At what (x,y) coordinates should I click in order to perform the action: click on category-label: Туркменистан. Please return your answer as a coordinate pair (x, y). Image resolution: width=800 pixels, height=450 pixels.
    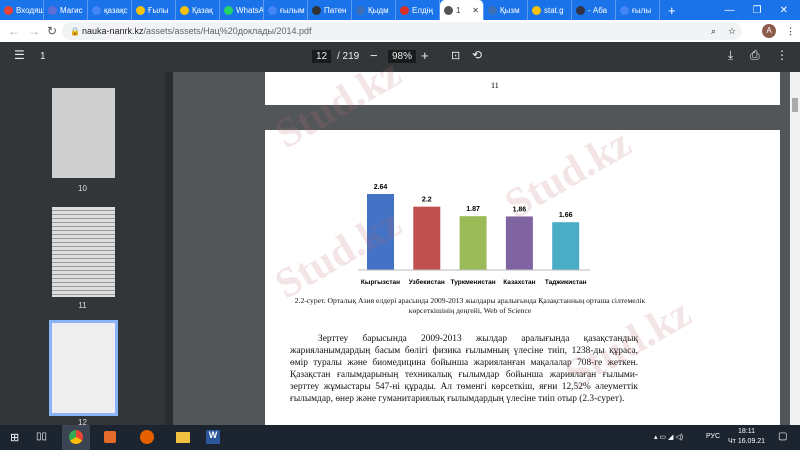
    Looking at the image, I should click on (473, 282).